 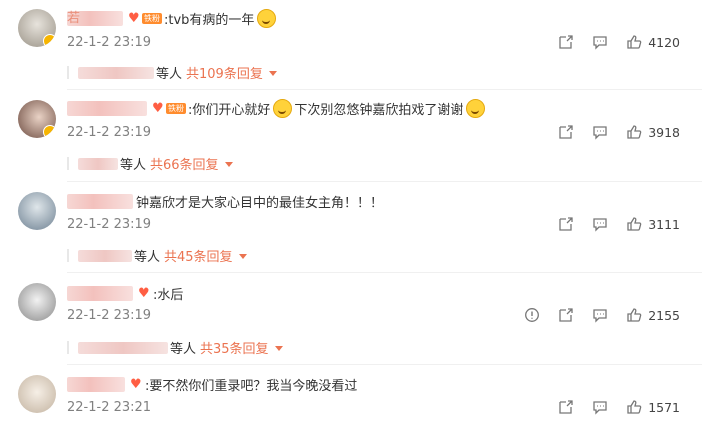 I want to click on comment-actions: 2155, so click(x=593, y=315).